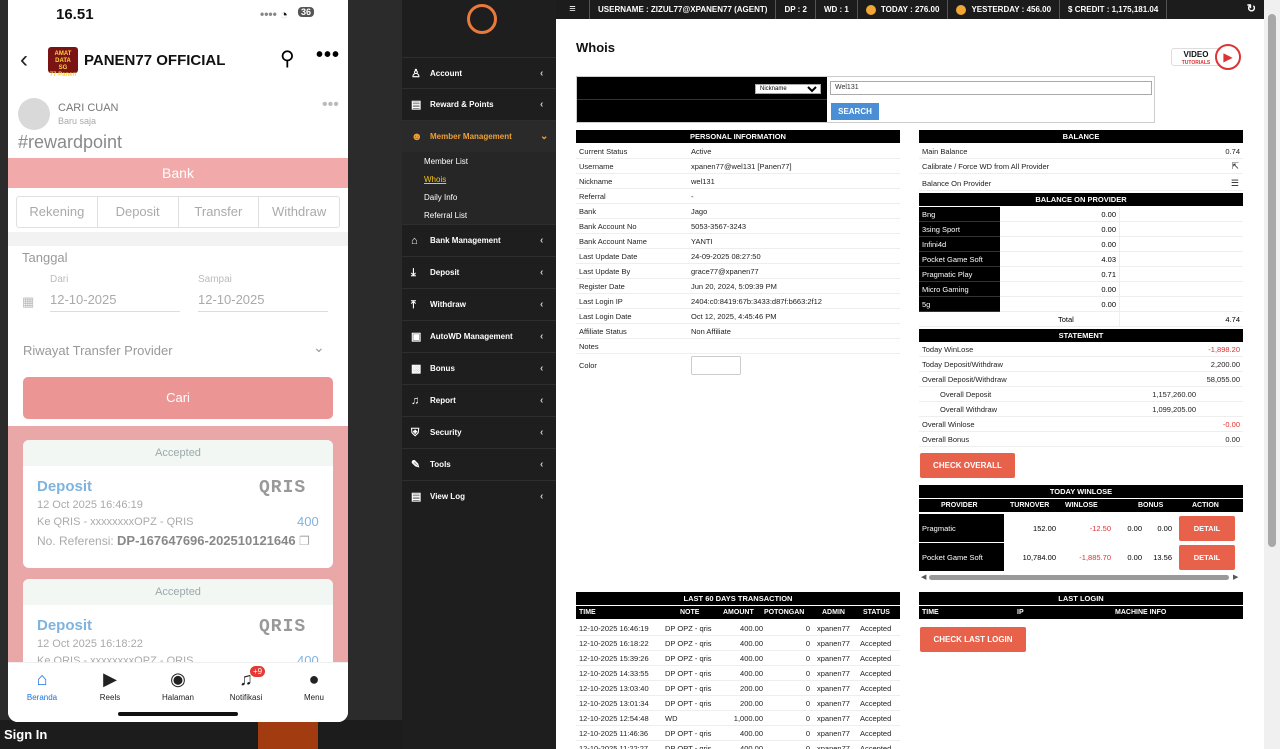 The width and height of the screenshot is (1280, 749). I want to click on riwayat-dropdown: Riwayat Transfer Provider, so click(98, 350).